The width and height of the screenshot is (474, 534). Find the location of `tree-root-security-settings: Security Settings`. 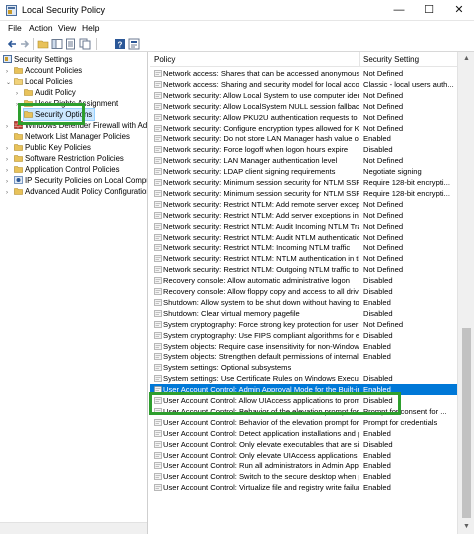

tree-root-security-settings: Security Settings is located at coordinates (38, 59).